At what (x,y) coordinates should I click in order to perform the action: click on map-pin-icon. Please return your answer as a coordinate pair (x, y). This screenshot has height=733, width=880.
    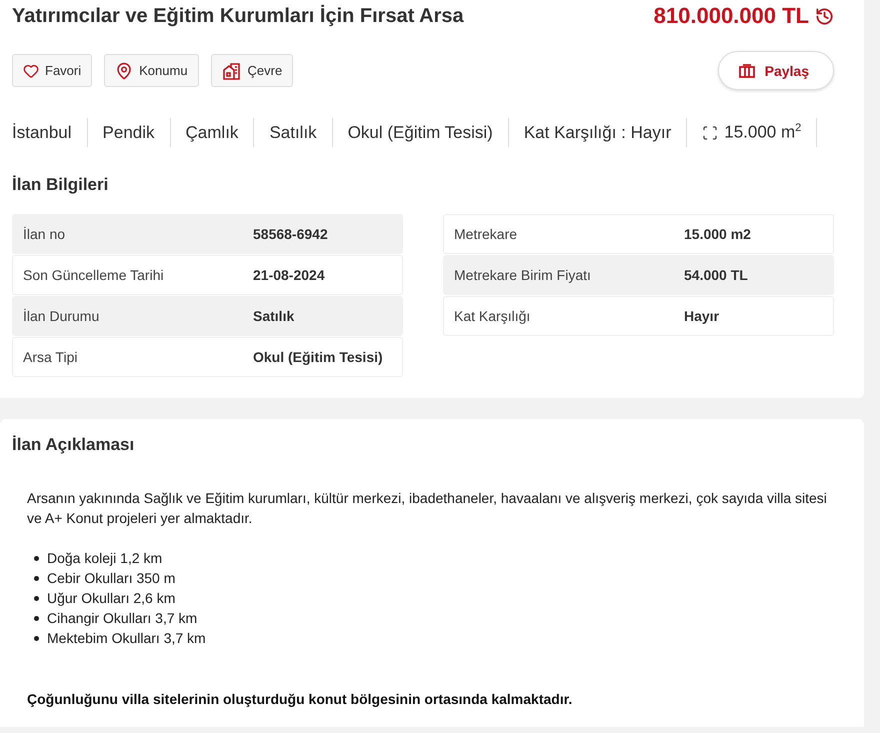
    Looking at the image, I should click on (124, 71).